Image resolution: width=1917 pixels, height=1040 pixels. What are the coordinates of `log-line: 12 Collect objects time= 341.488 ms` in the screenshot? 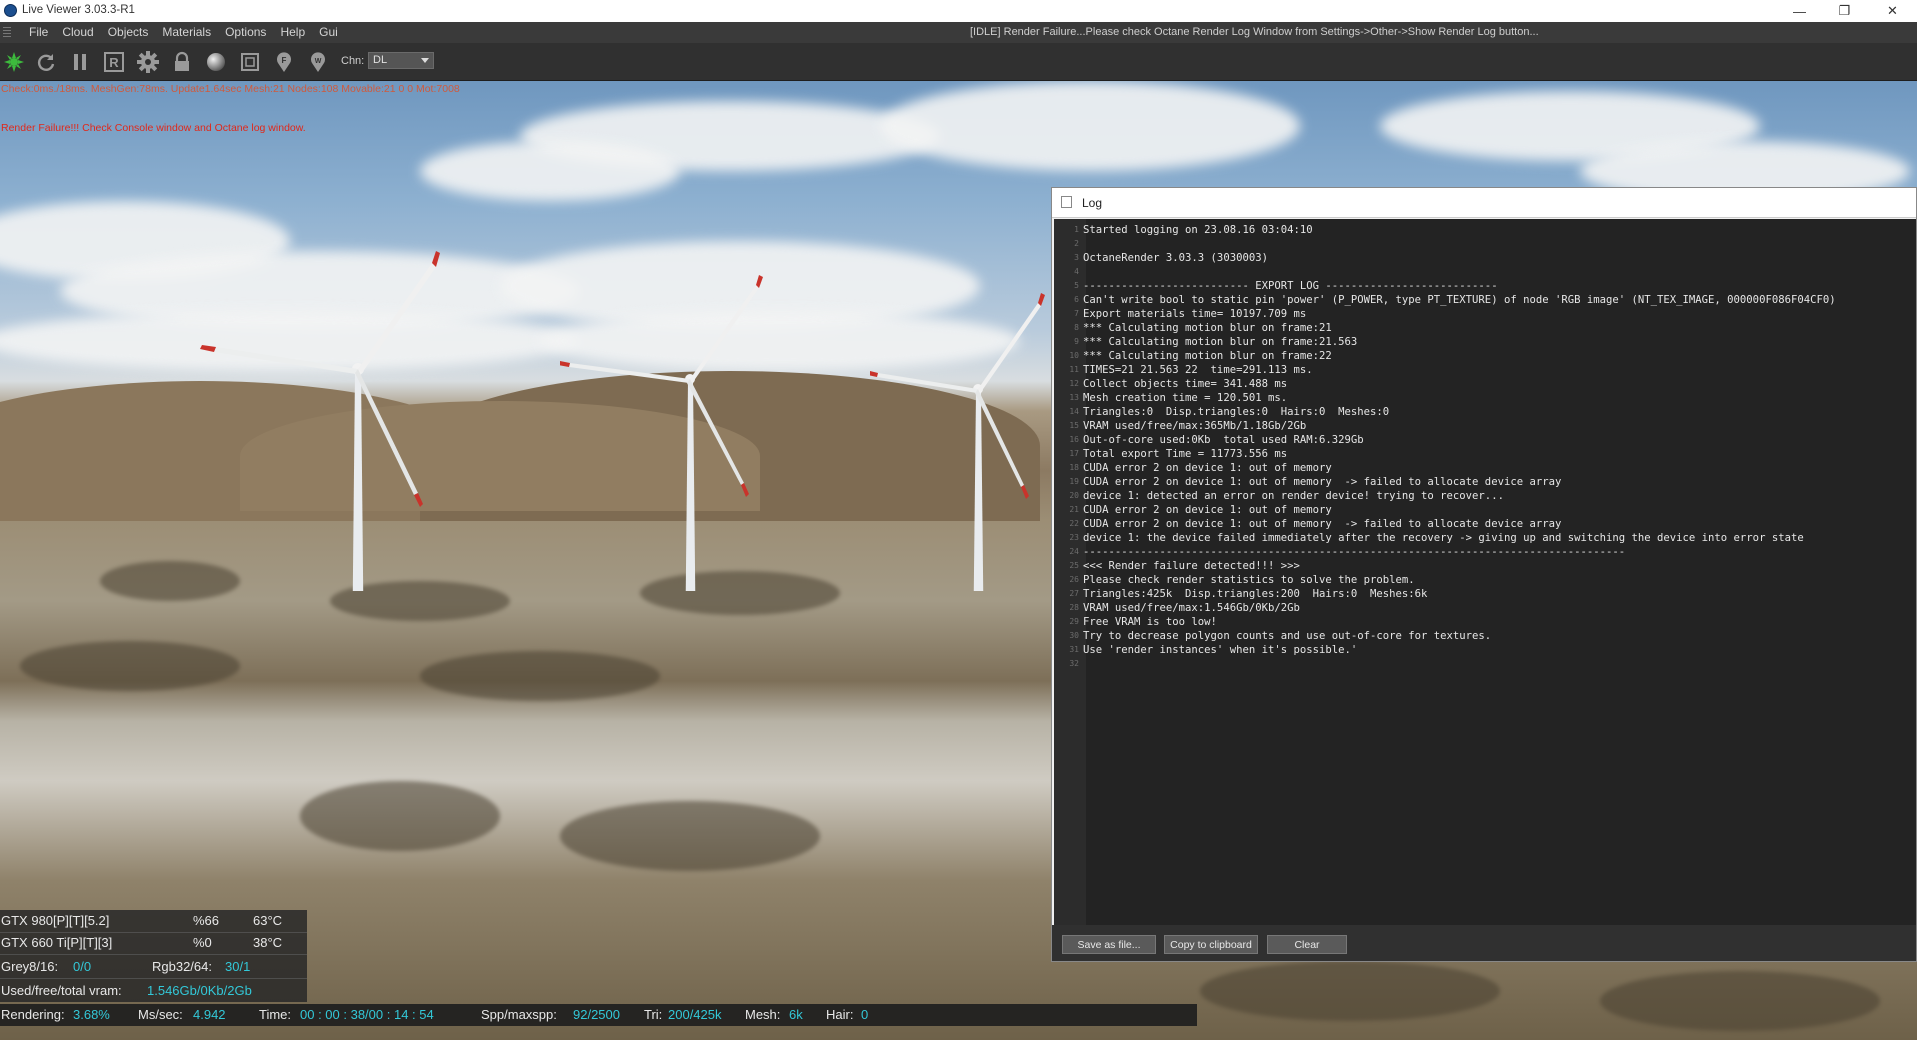 It's located at (1445, 384).